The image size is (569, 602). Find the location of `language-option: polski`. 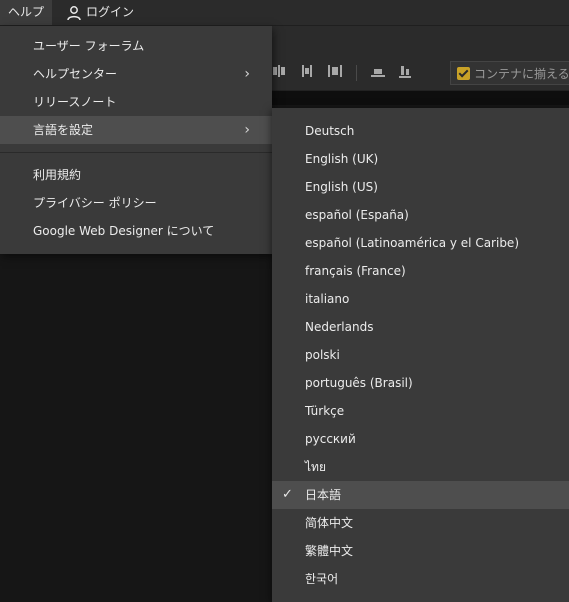

language-option: polski is located at coordinates (420, 355).